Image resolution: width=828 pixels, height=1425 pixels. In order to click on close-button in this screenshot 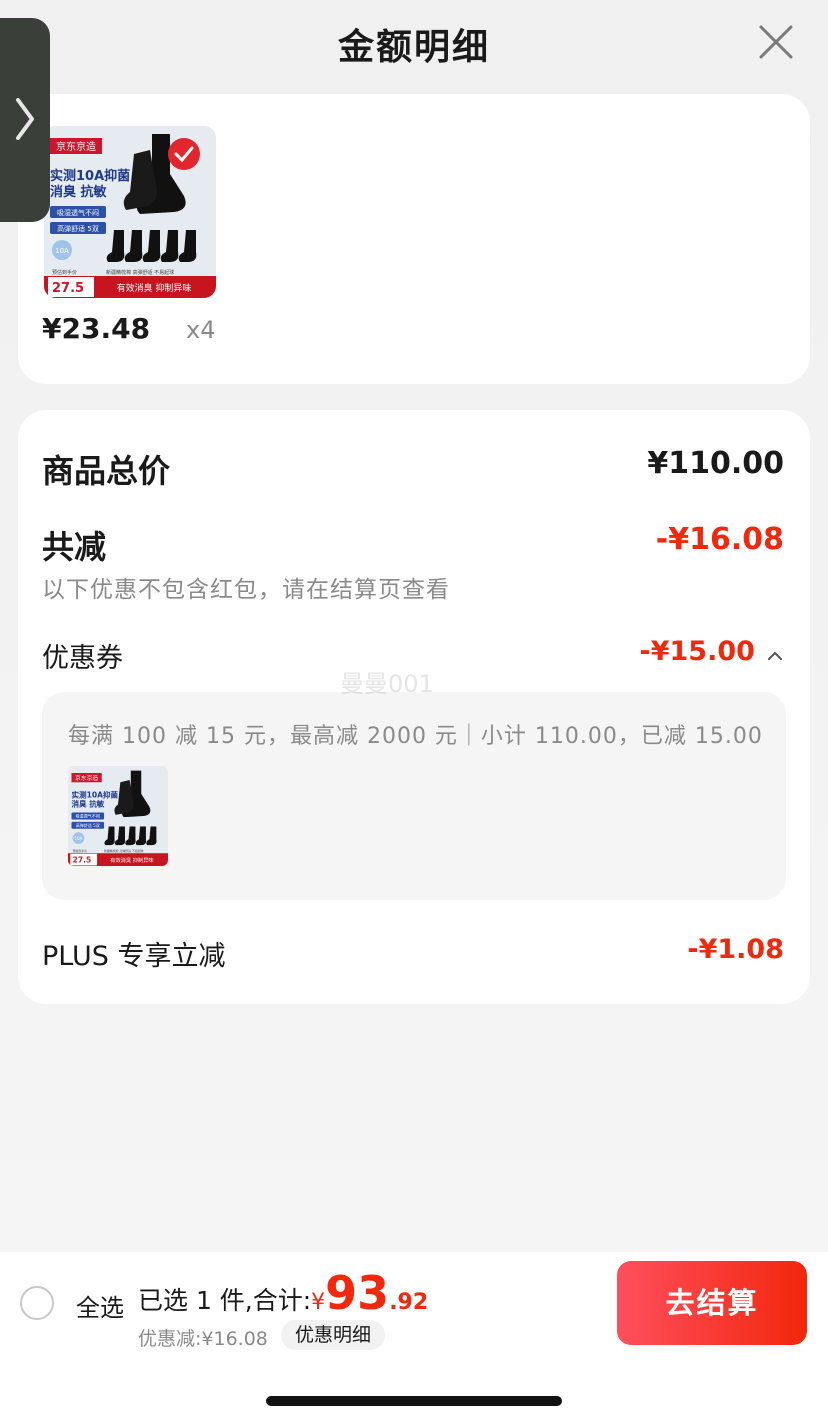, I will do `click(776, 42)`.